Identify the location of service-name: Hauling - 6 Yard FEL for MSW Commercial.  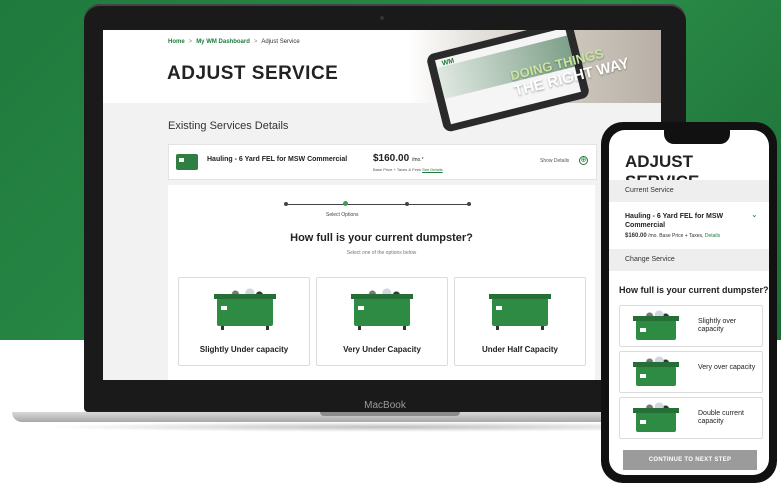
(277, 159).